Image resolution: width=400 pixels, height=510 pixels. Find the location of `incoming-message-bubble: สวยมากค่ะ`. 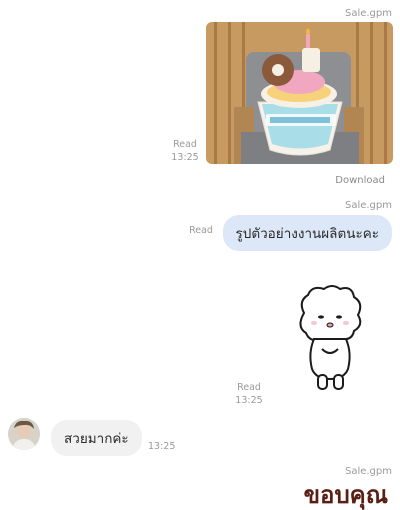

incoming-message-bubble: สวยมากค่ะ is located at coordinates (96, 438).